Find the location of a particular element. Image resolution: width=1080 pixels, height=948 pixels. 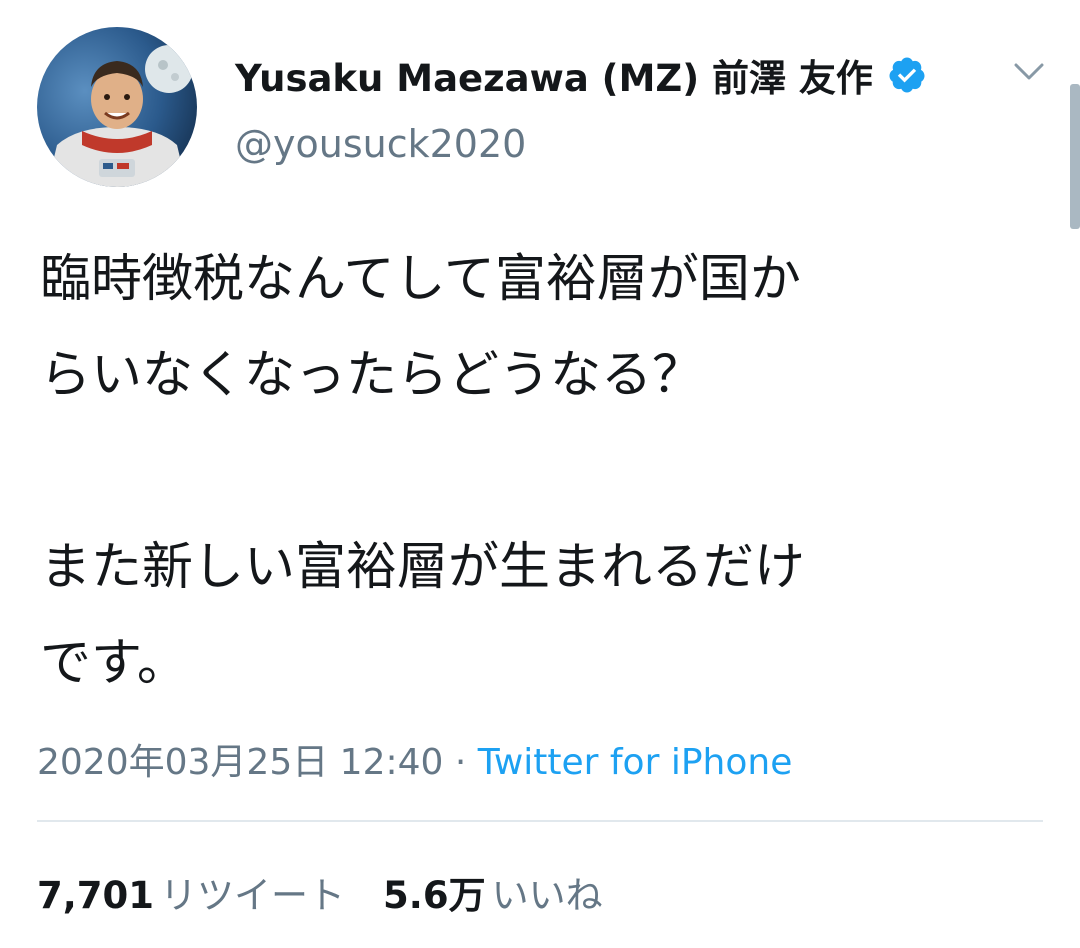

retweets-label: リツイート is located at coordinates (253, 895).